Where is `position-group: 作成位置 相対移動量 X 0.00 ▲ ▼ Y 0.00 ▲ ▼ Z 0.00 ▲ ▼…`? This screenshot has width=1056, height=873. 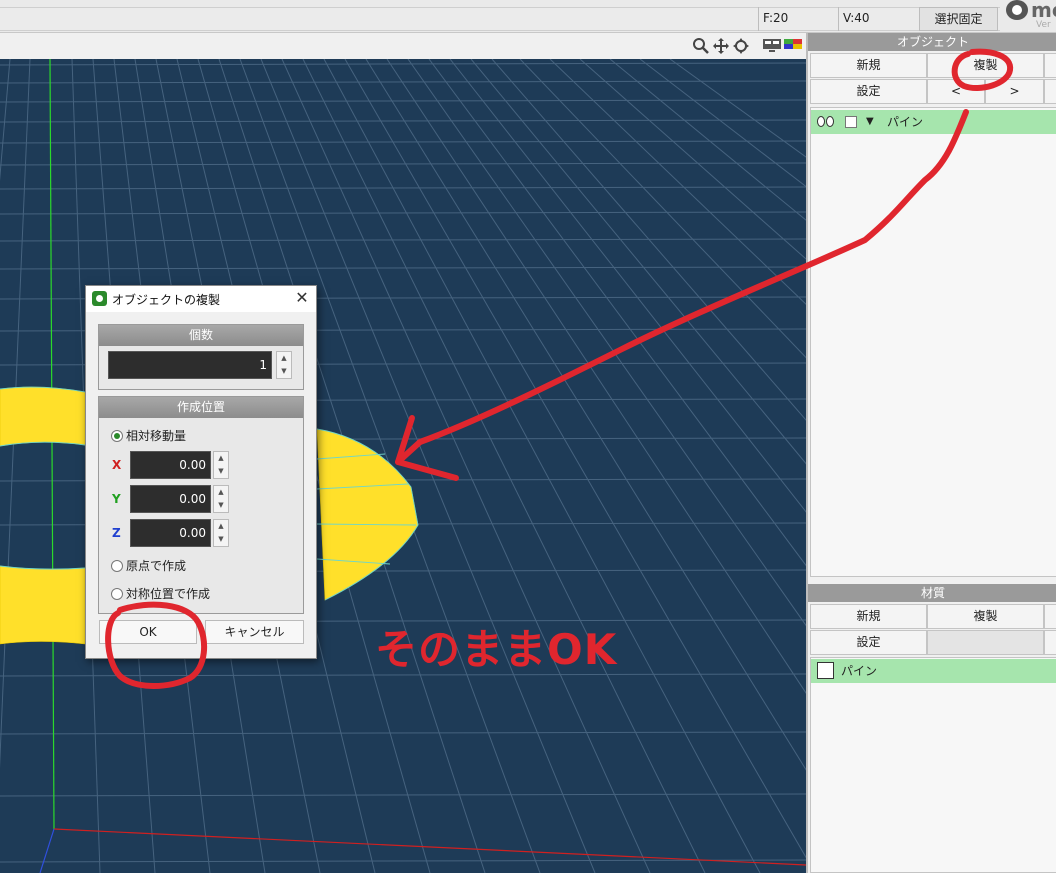 position-group: 作成位置 相対移動量 X 0.00 ▲ ▼ Y 0.00 ▲ ▼ Z 0.00 ▲ ▼… is located at coordinates (201, 505).